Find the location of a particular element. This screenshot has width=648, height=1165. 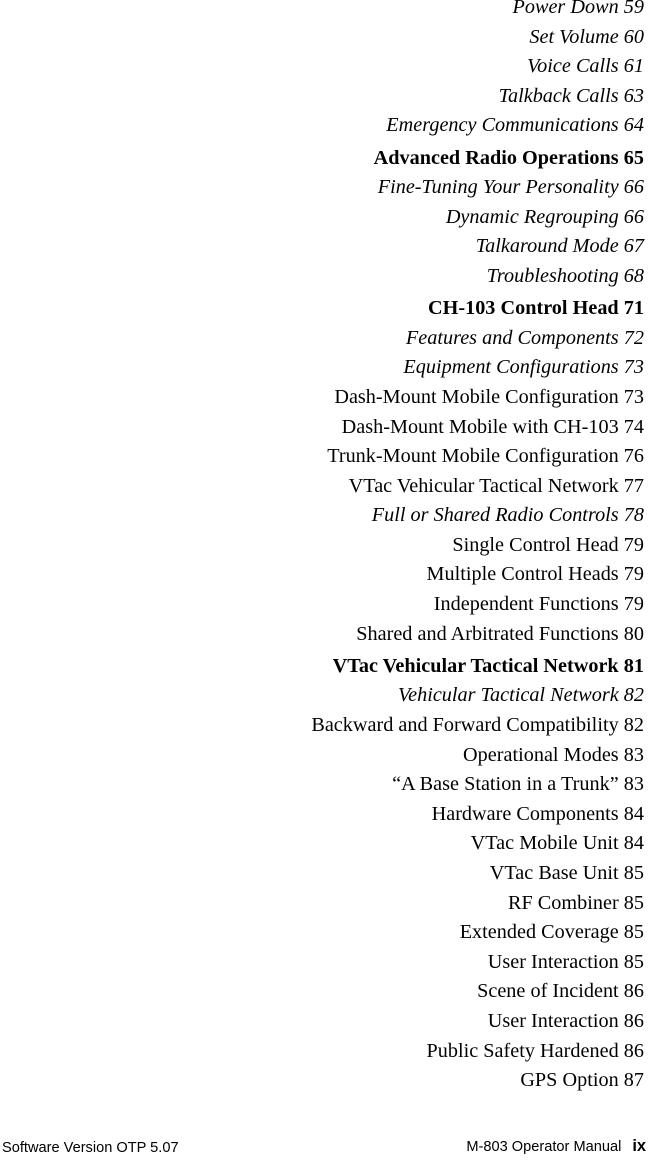

toc-entry: Full or Shared Radio Controls 78 is located at coordinates (322, 516).